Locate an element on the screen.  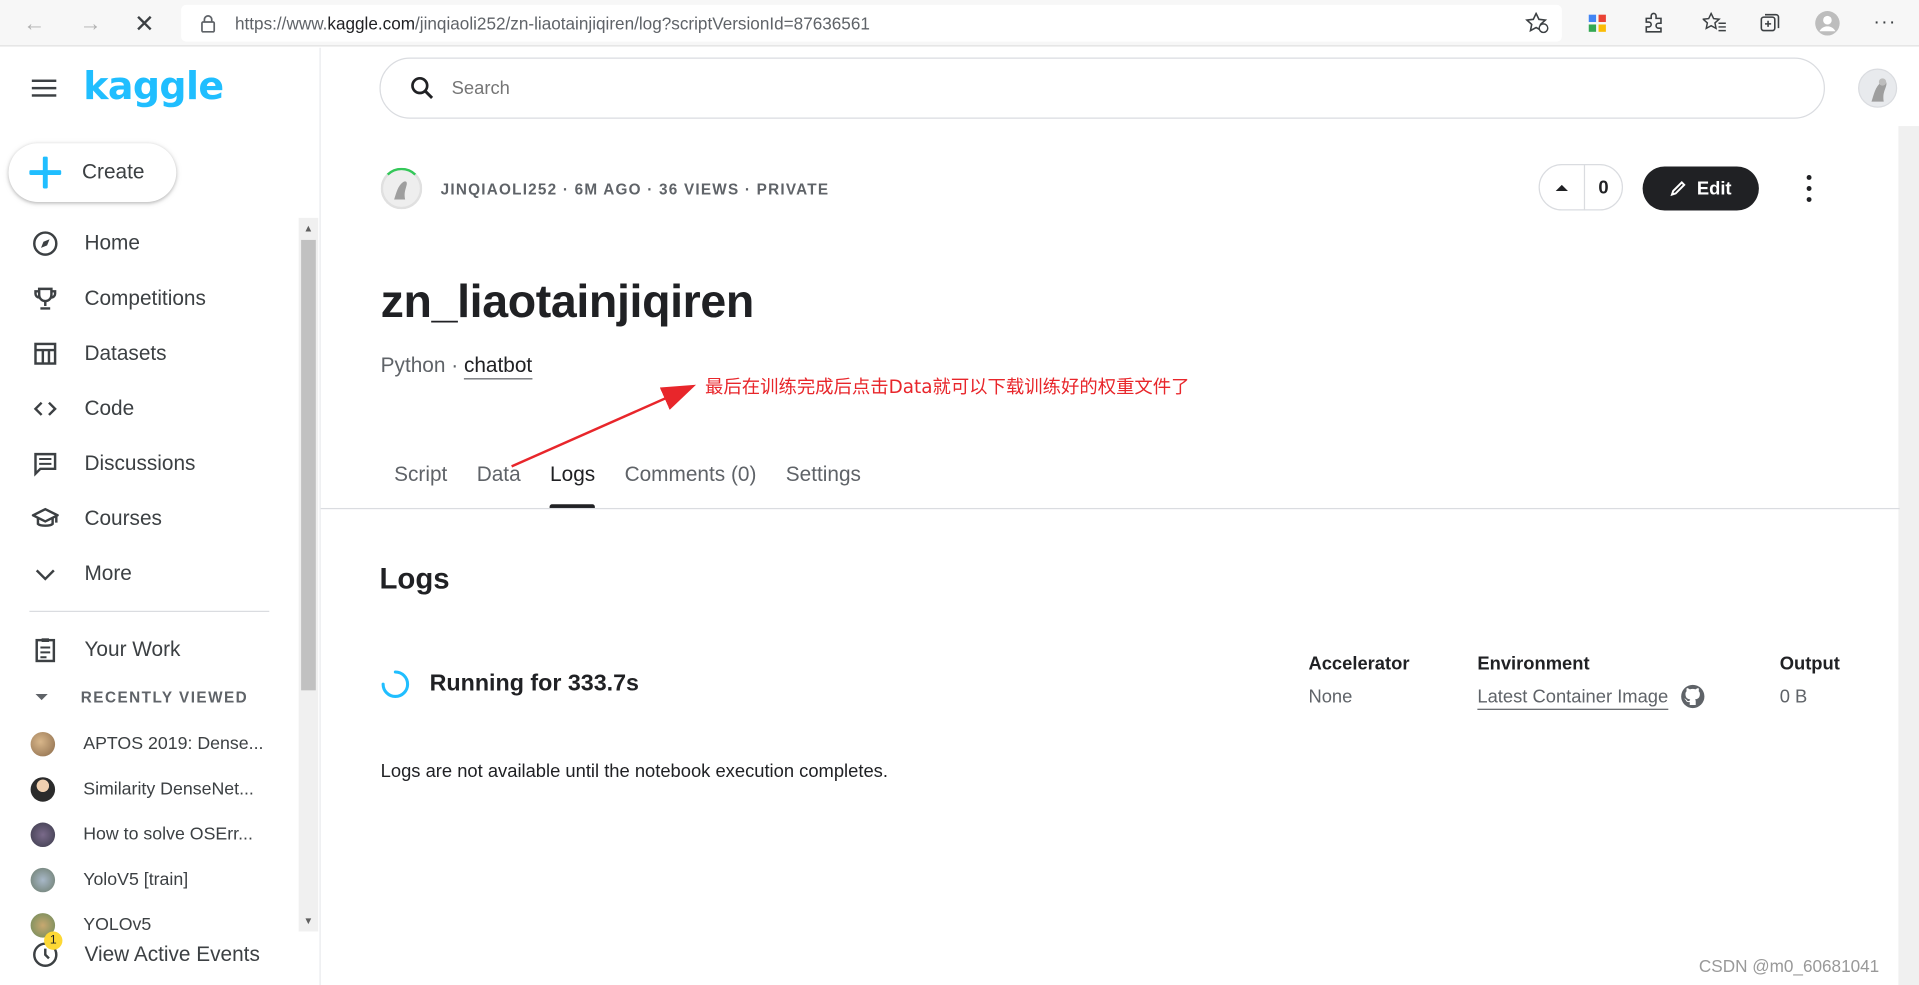
view-active-events: 1 View Active Events is located at coordinates (144, 951).